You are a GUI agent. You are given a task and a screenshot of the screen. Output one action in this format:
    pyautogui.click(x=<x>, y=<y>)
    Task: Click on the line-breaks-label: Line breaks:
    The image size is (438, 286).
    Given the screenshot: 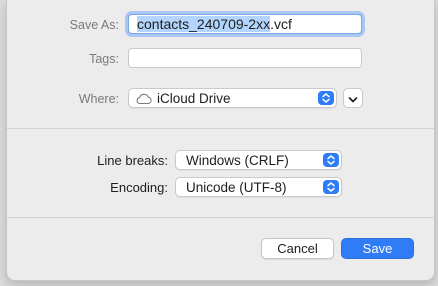 What is the action you would take?
    pyautogui.click(x=132, y=160)
    